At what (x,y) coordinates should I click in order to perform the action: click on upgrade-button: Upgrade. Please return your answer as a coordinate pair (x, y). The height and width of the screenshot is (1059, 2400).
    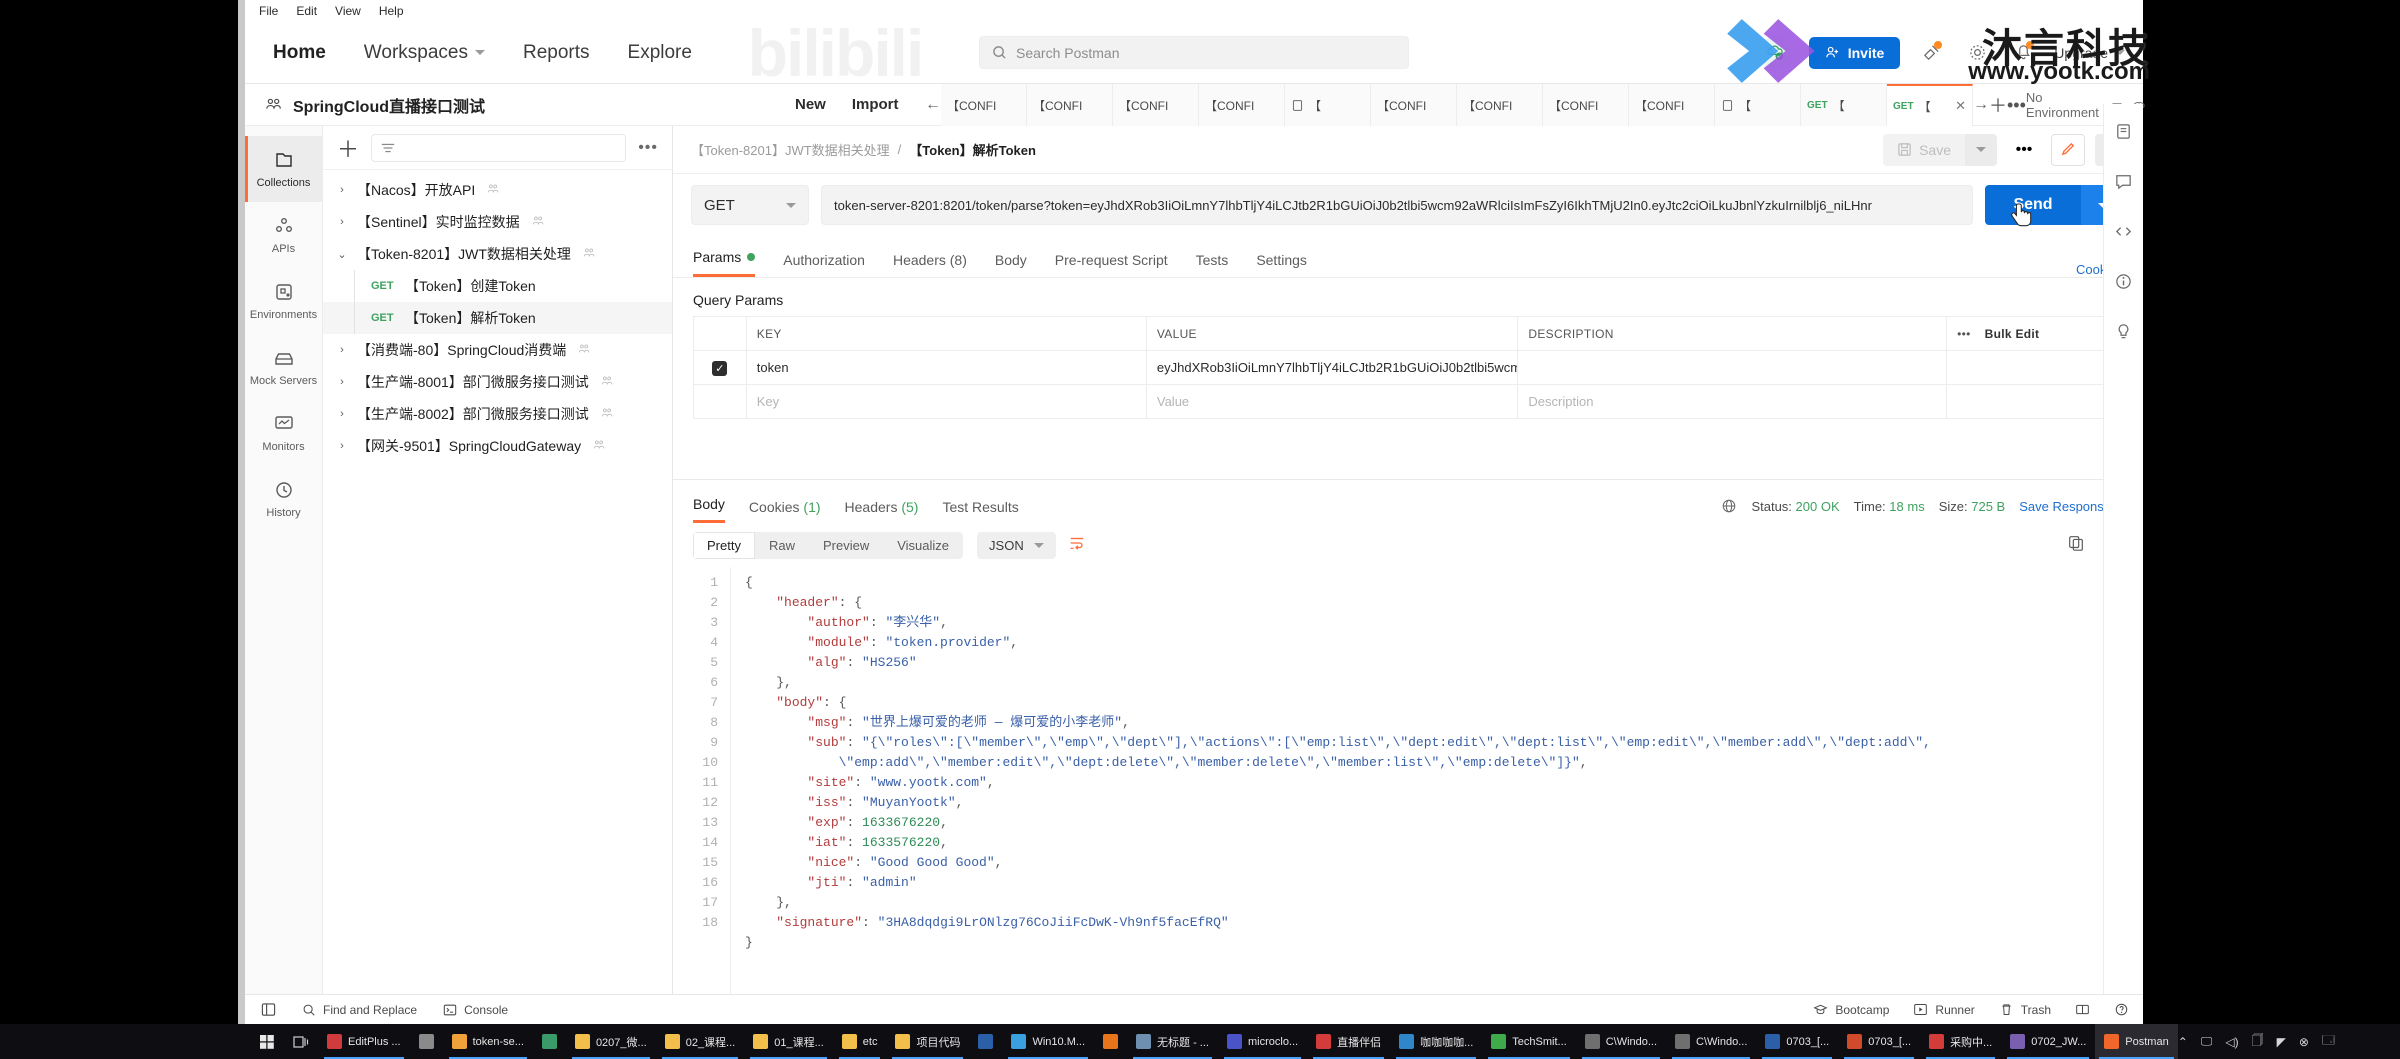
    Looking at the image, I should click on (2089, 53).